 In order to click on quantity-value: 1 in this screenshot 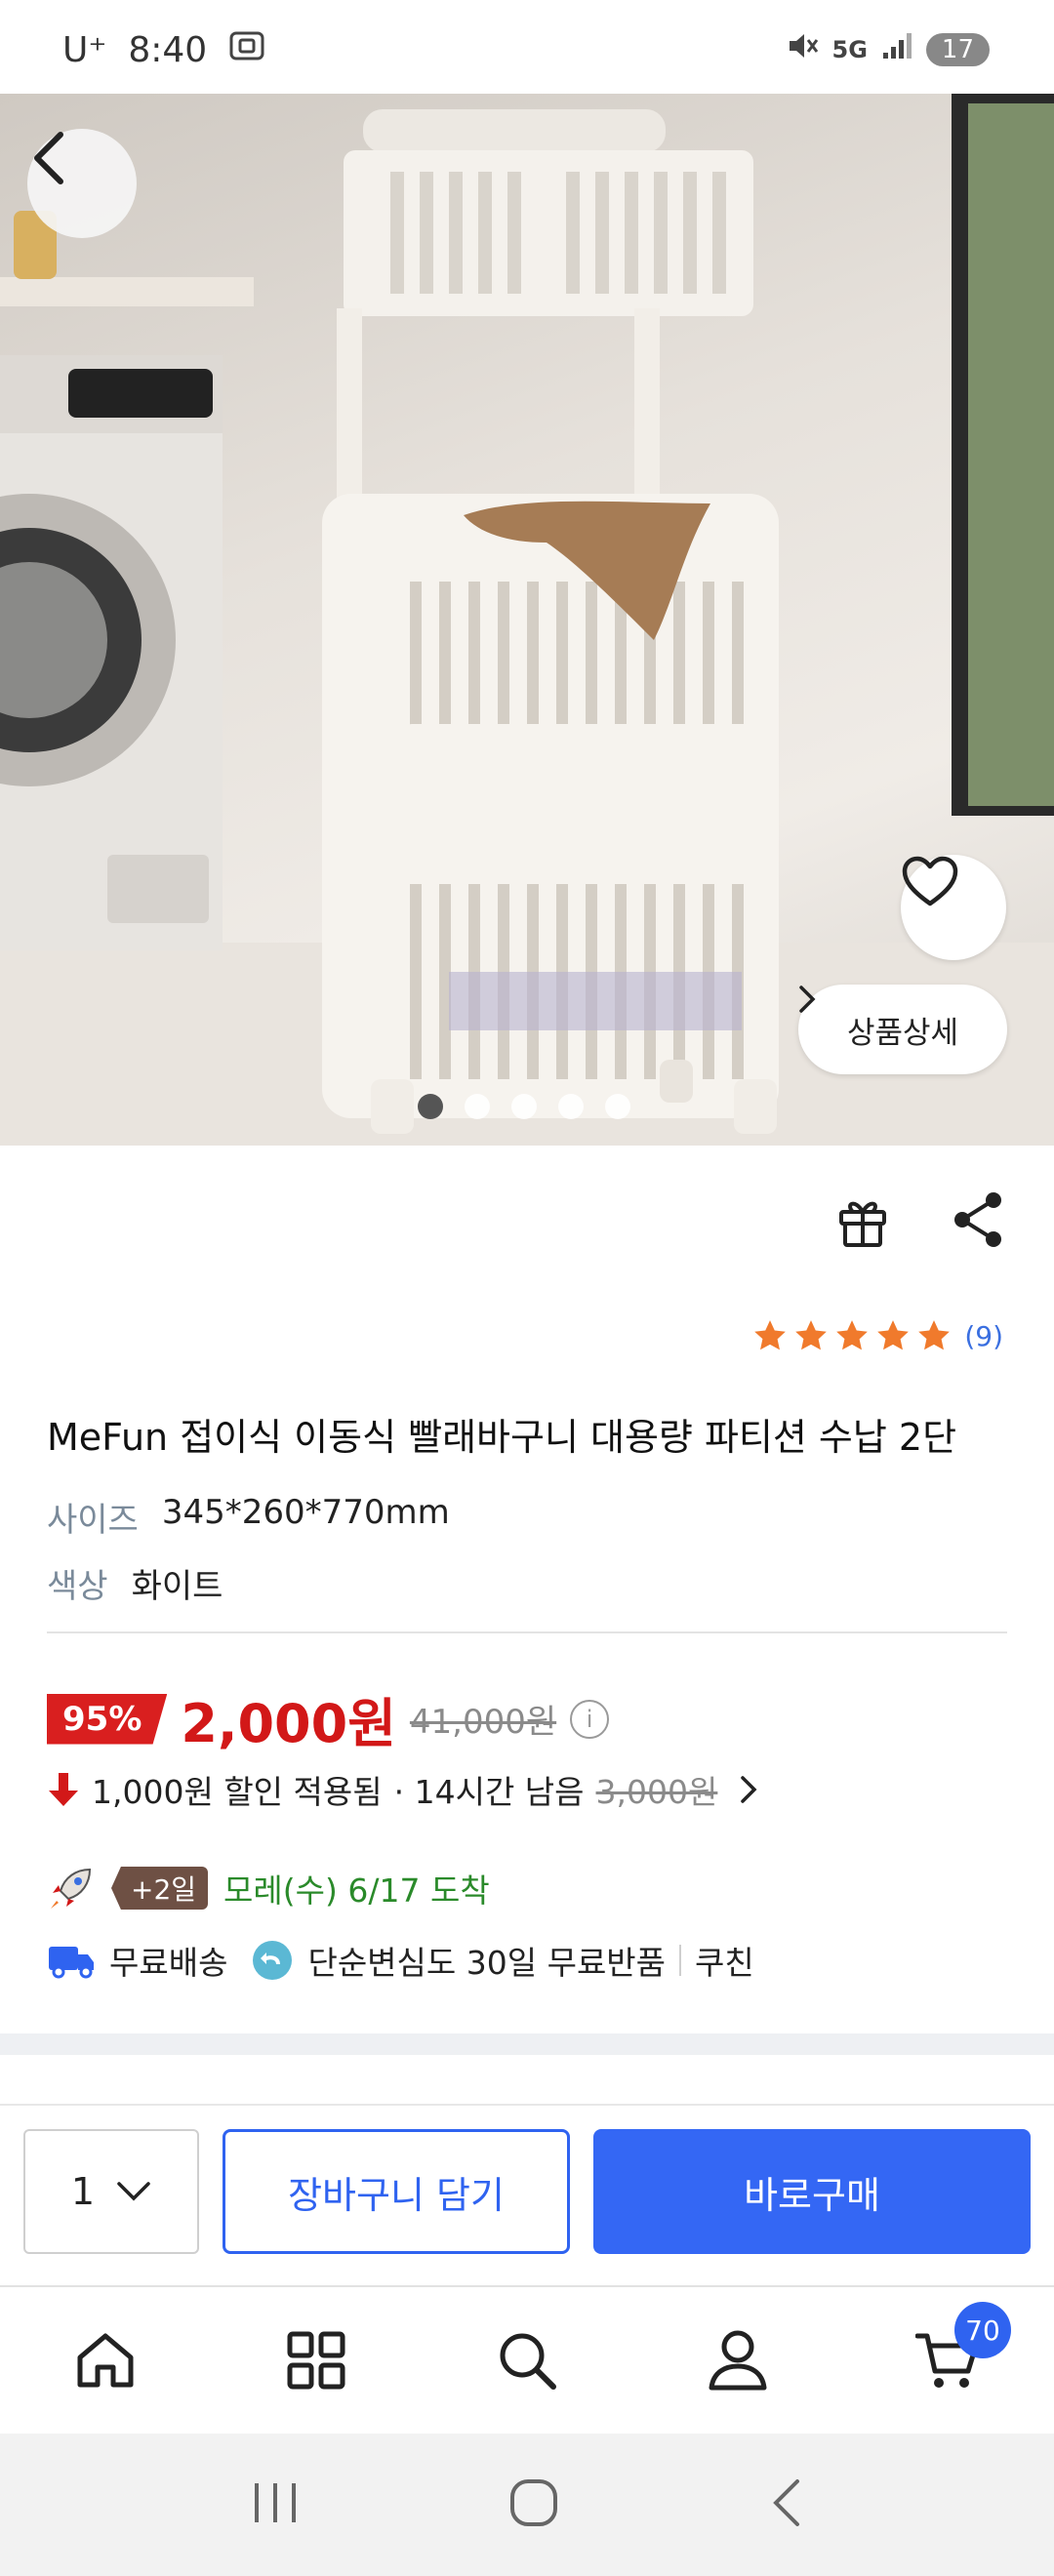, I will do `click(83, 2191)`.